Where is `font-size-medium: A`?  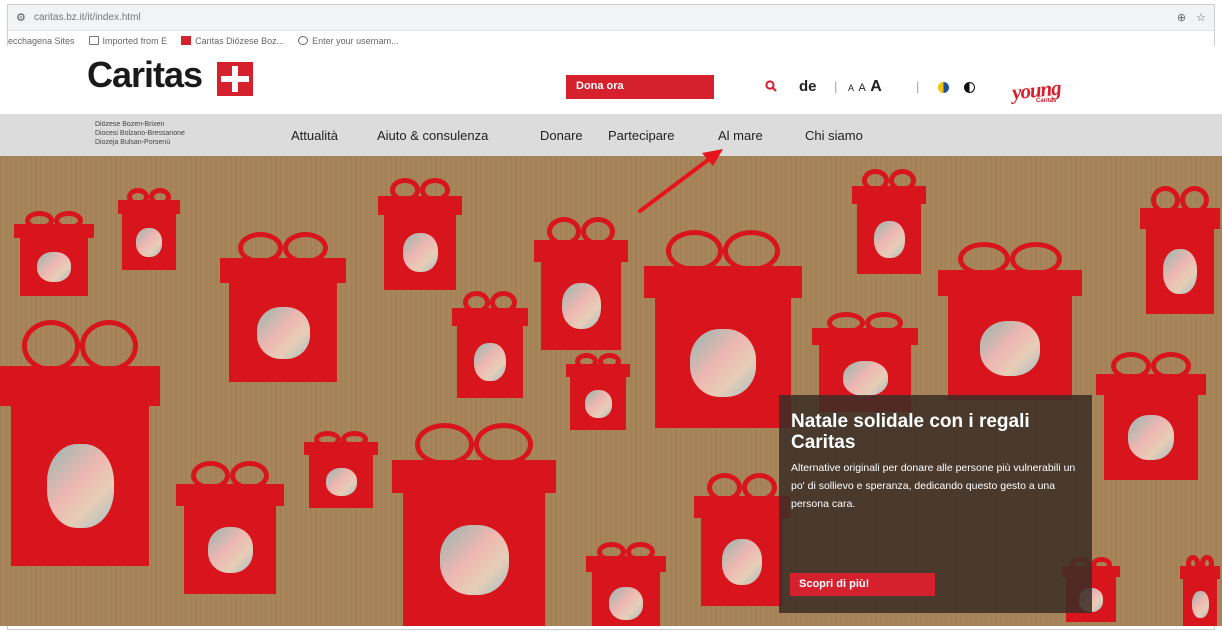 font-size-medium: A is located at coordinates (861, 88).